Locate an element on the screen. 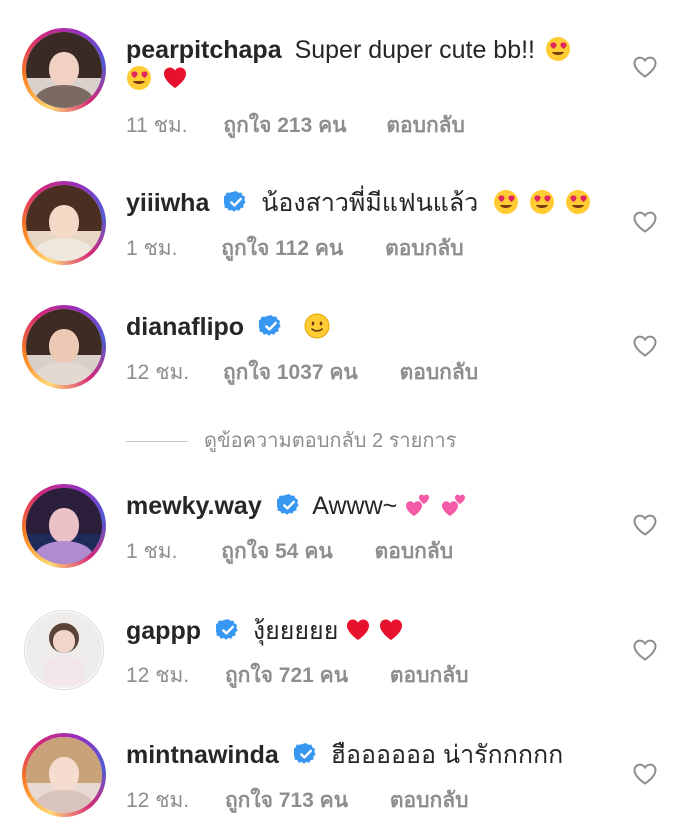 The height and width of the screenshot is (827, 700). slight-smile-emoji-icon is located at coordinates (317, 326).